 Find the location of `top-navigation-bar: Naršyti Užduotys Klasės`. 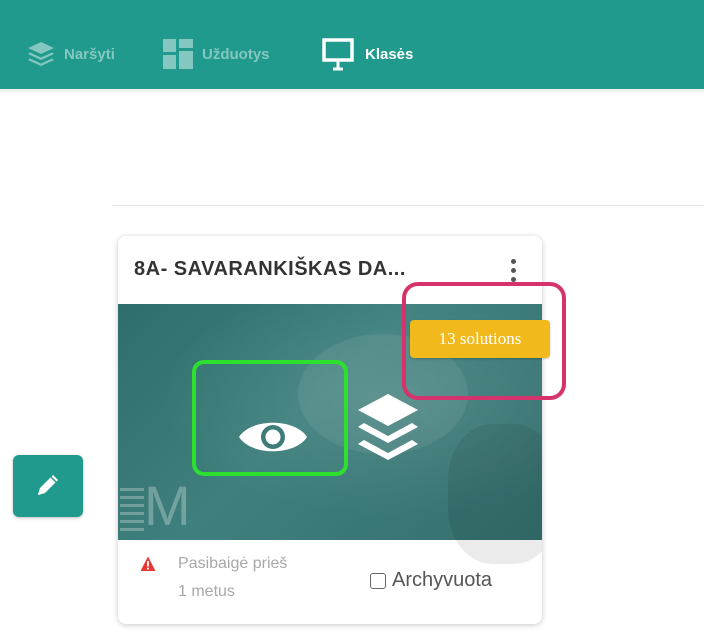

top-navigation-bar: Naršyti Užduotys Klasės is located at coordinates (352, 46).